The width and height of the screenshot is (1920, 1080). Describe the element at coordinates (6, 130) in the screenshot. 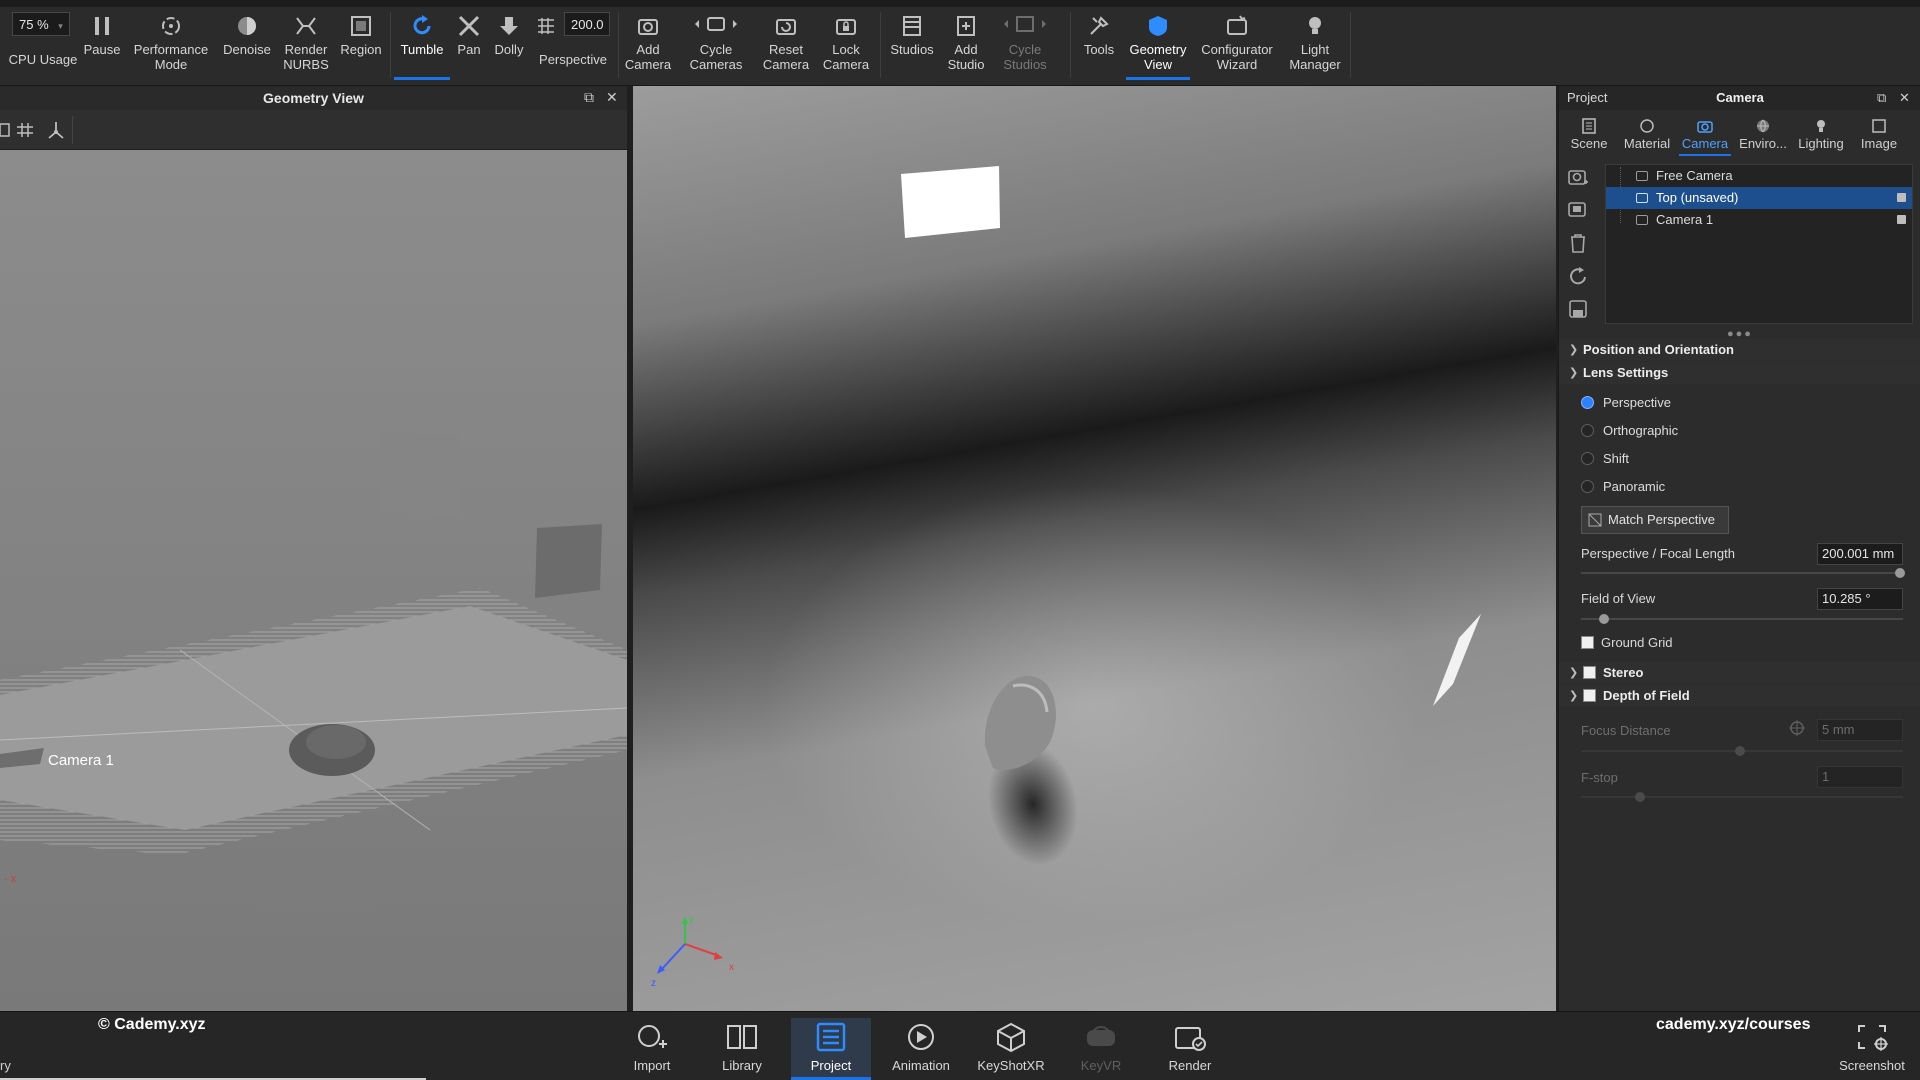

I see `view-icon` at that location.